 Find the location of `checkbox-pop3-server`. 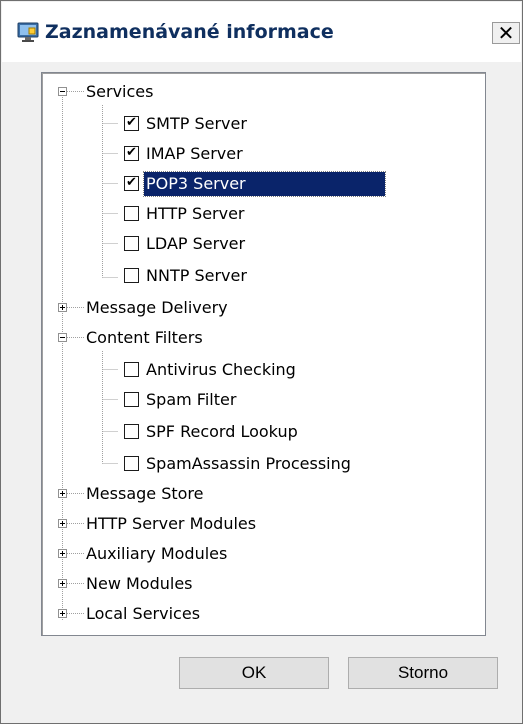

checkbox-pop3-server is located at coordinates (131, 183).